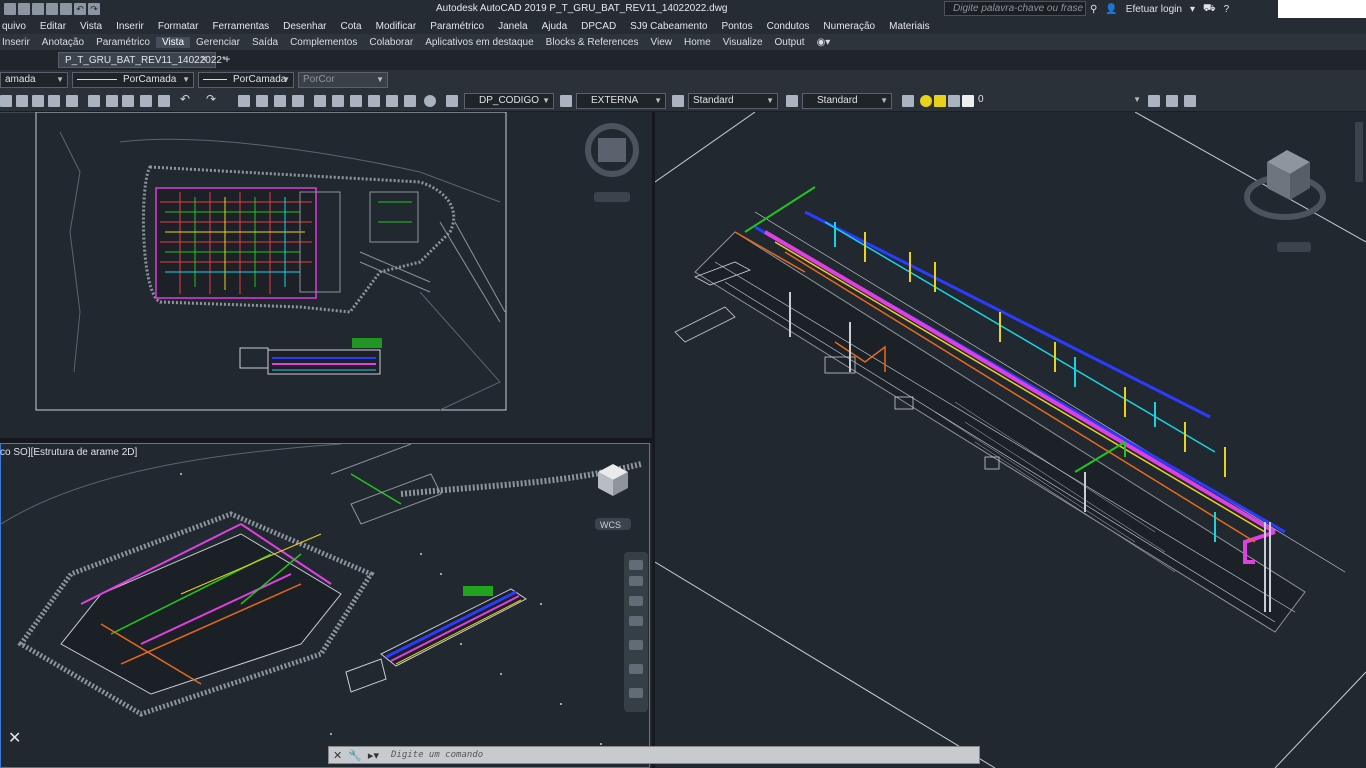 Image resolution: width=1366 pixels, height=768 pixels. Describe the element at coordinates (38, 101) in the screenshot. I see `plot-icon` at that location.